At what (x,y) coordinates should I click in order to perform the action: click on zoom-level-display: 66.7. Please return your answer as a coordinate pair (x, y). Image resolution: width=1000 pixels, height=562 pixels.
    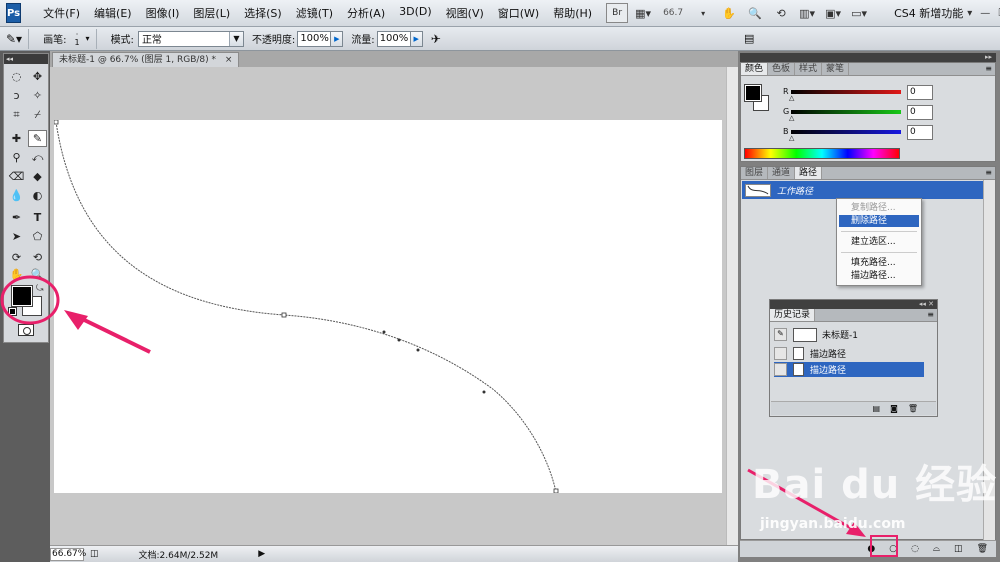
    Looking at the image, I should click on (673, 13).